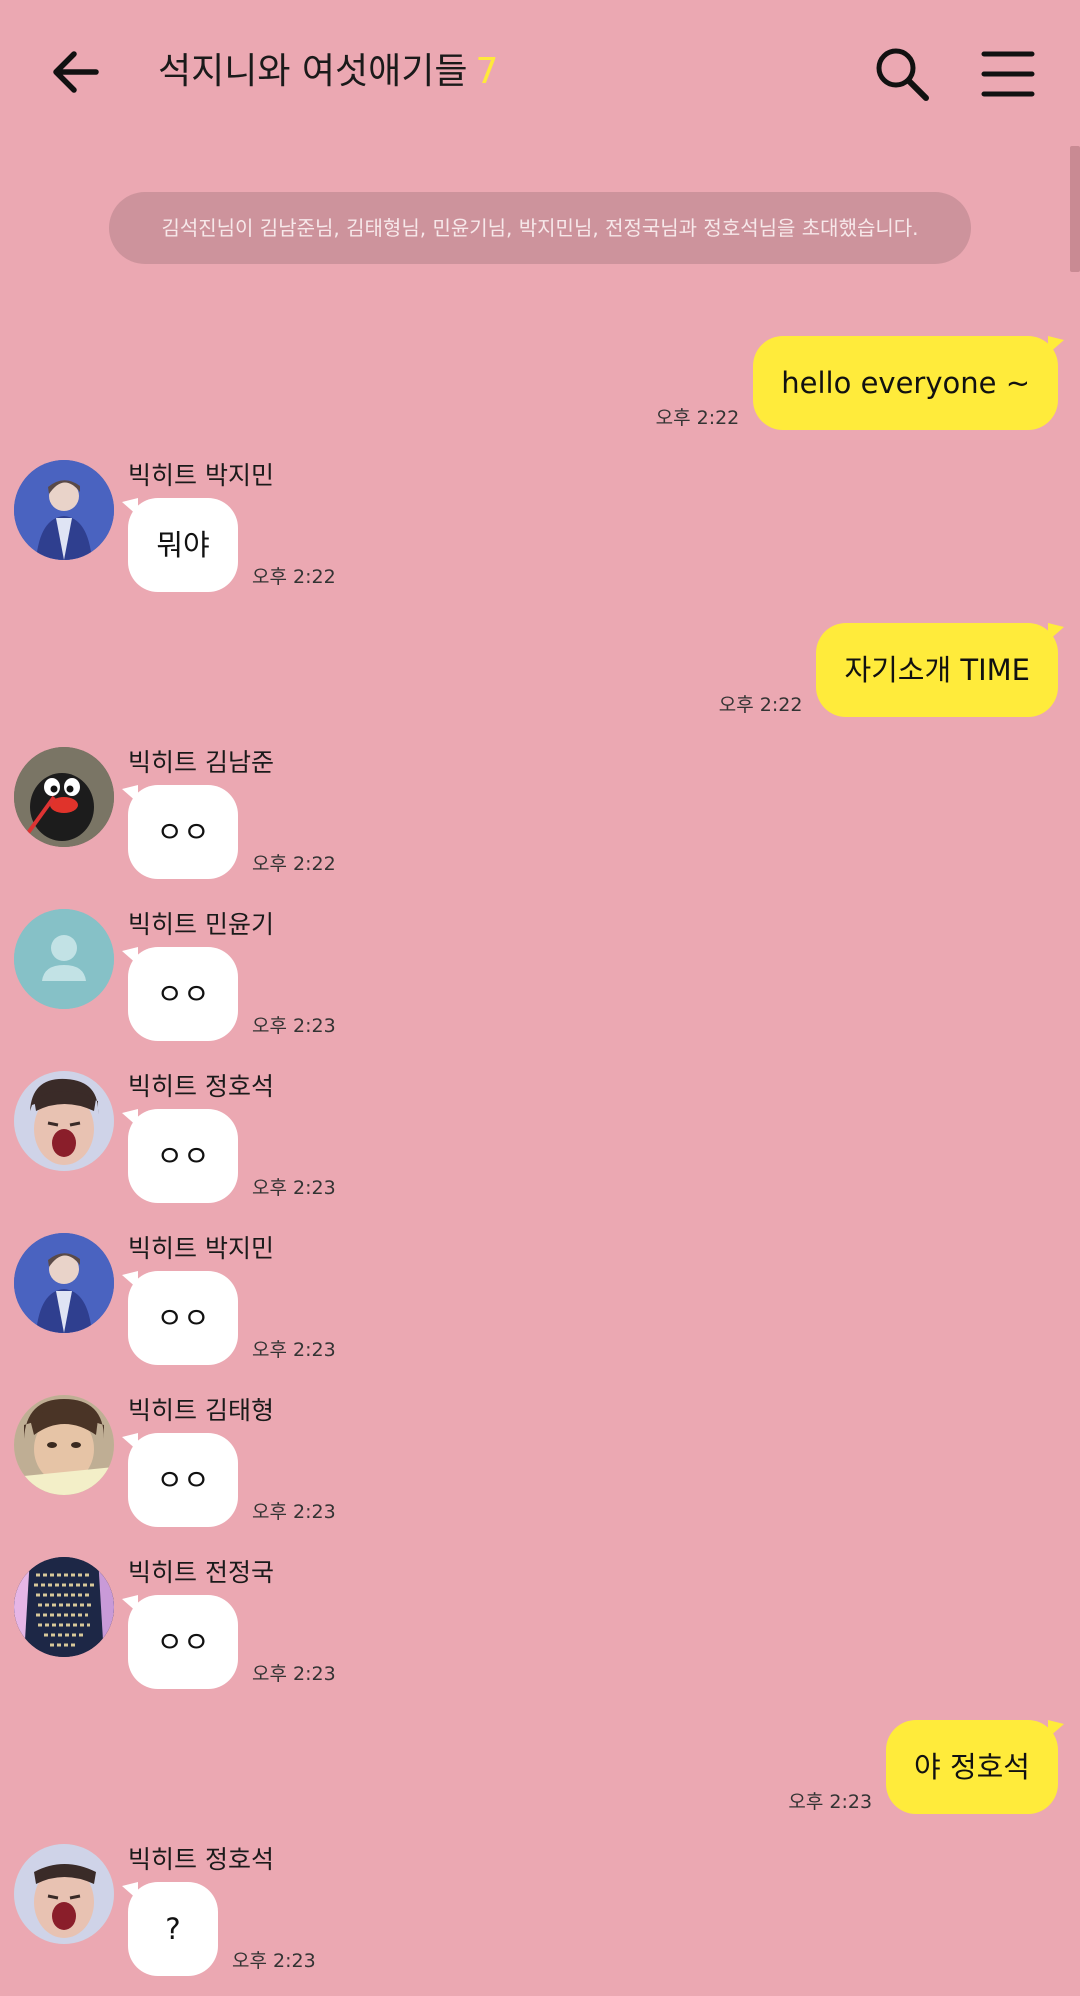 The image size is (1080, 1996). What do you see at coordinates (201, 1410) in the screenshot?
I see `sender-name: 빅히트 김태형` at bounding box center [201, 1410].